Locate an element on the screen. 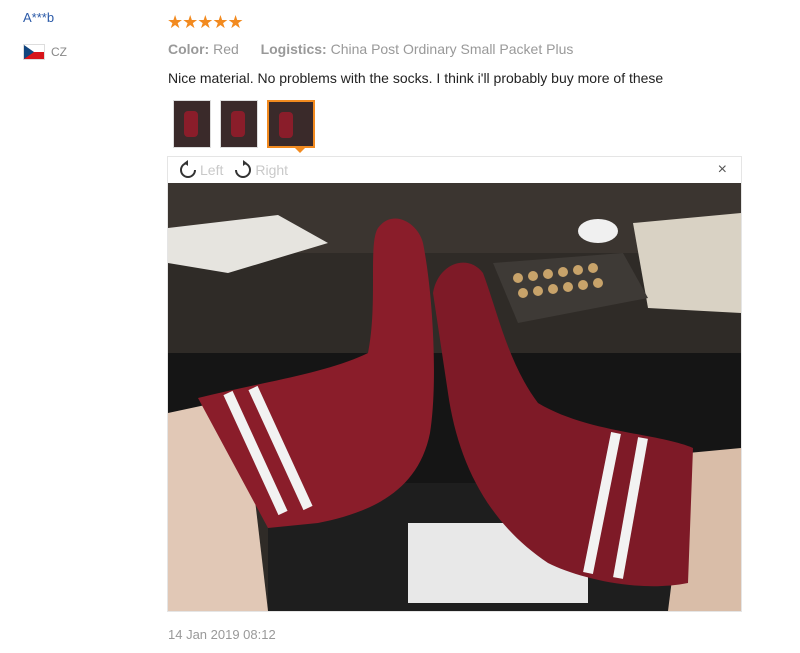 Image resolution: width=800 pixels, height=653 pixels. close-viewer-button: × is located at coordinates (722, 170).